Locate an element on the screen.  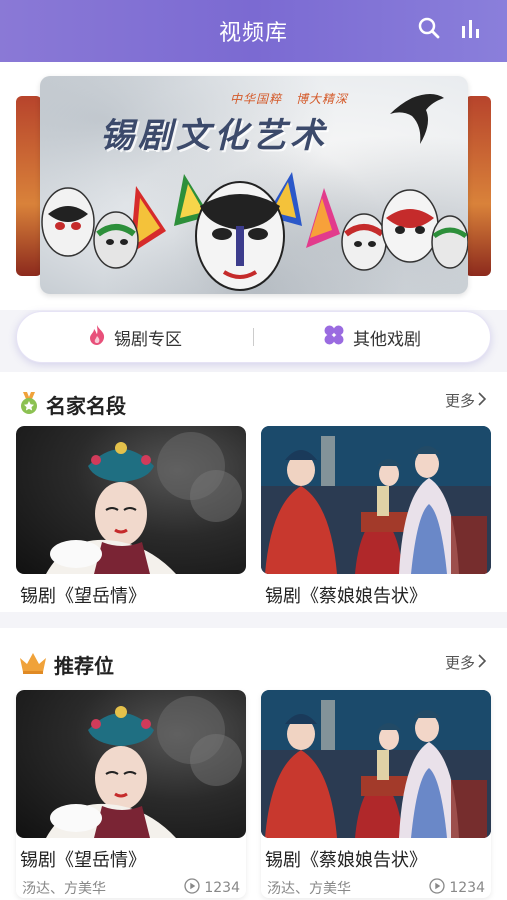
clover-icon is located at coordinates (334, 337).